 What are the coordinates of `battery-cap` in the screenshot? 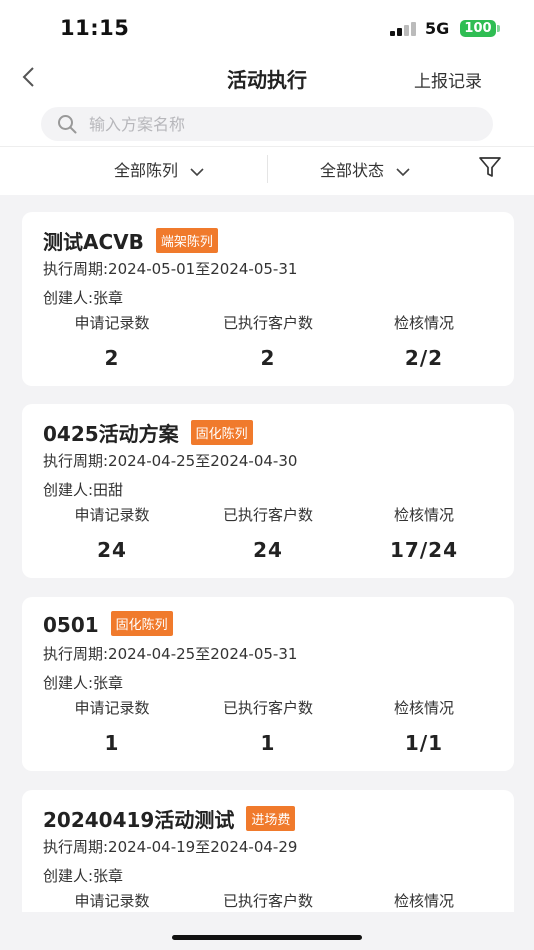 It's located at (498, 28).